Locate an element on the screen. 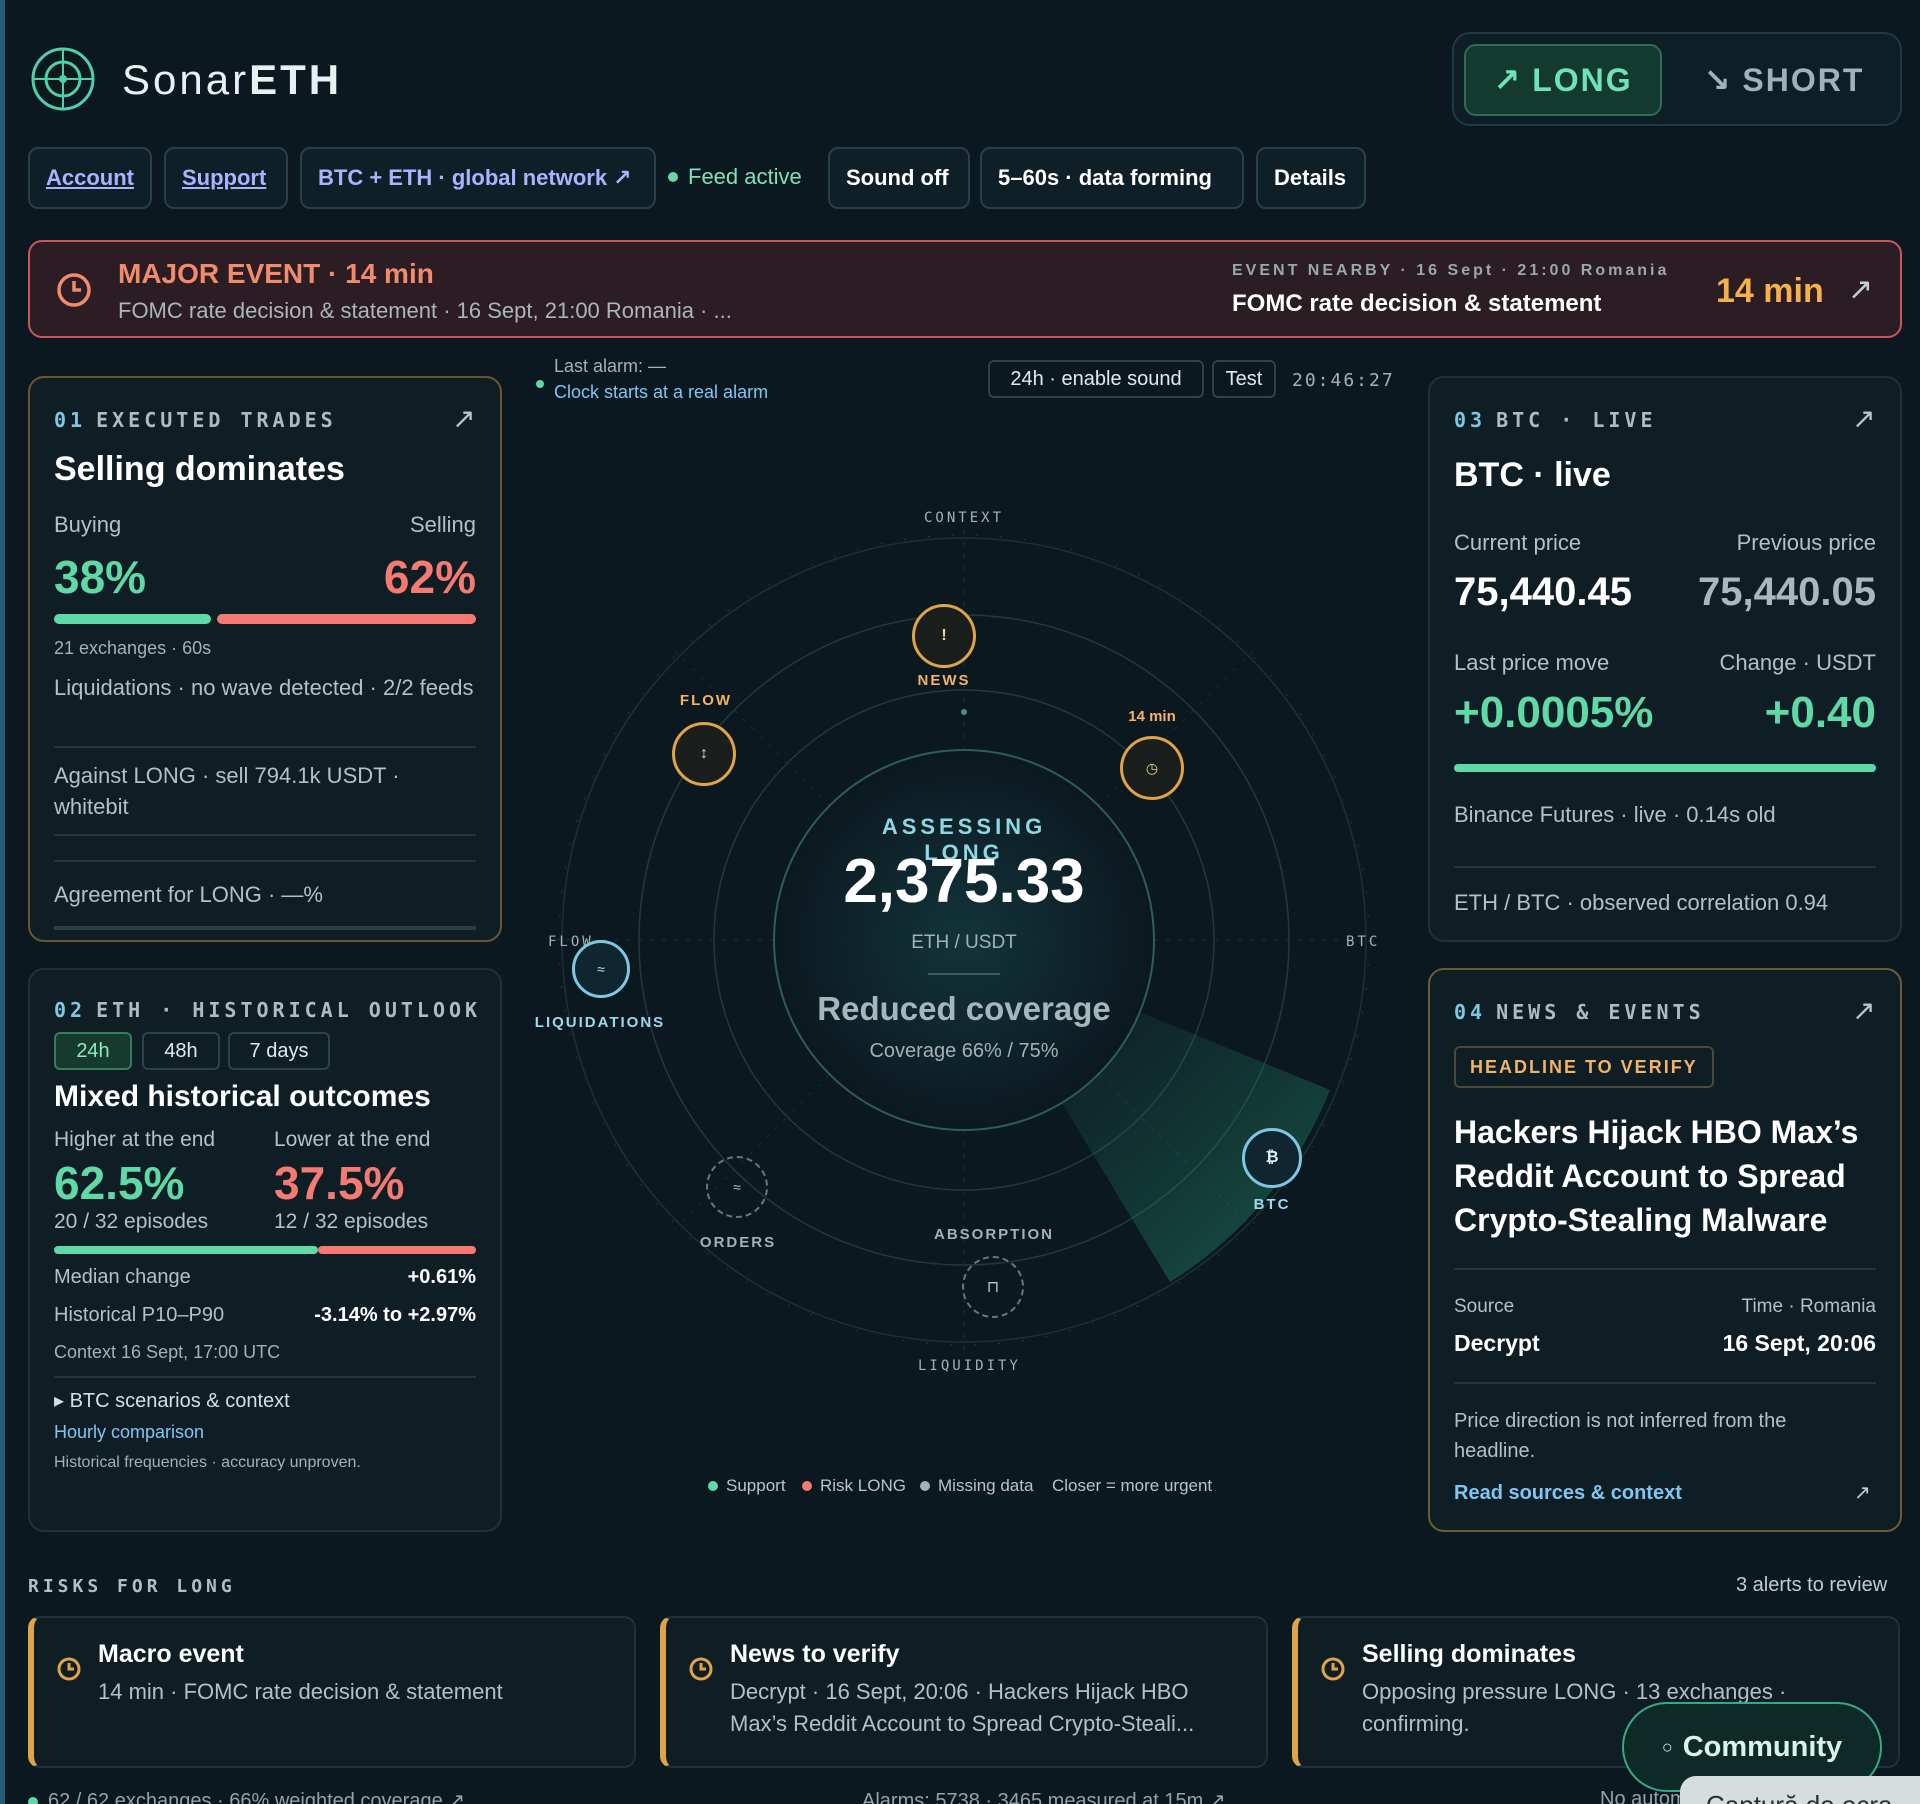 This screenshot has height=1804, width=1920. ring-label-liquidity: LIQUIDITY is located at coordinates (969, 1366).